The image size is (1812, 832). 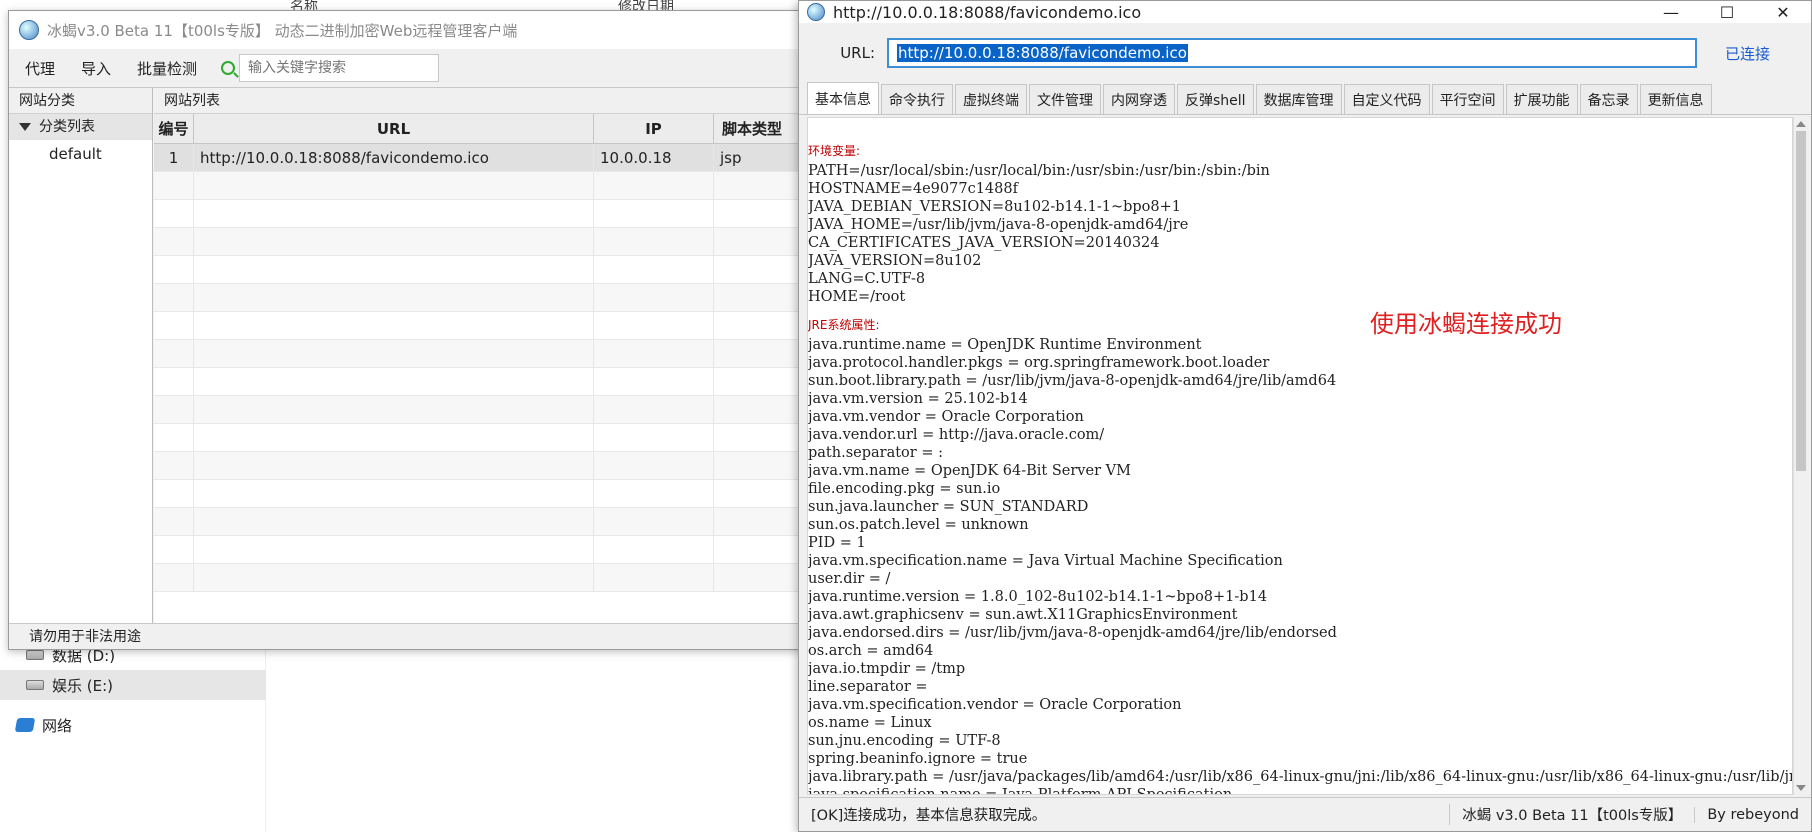 What do you see at coordinates (1541, 99) in the screenshot?
I see `tab-9: 扩展功能` at bounding box center [1541, 99].